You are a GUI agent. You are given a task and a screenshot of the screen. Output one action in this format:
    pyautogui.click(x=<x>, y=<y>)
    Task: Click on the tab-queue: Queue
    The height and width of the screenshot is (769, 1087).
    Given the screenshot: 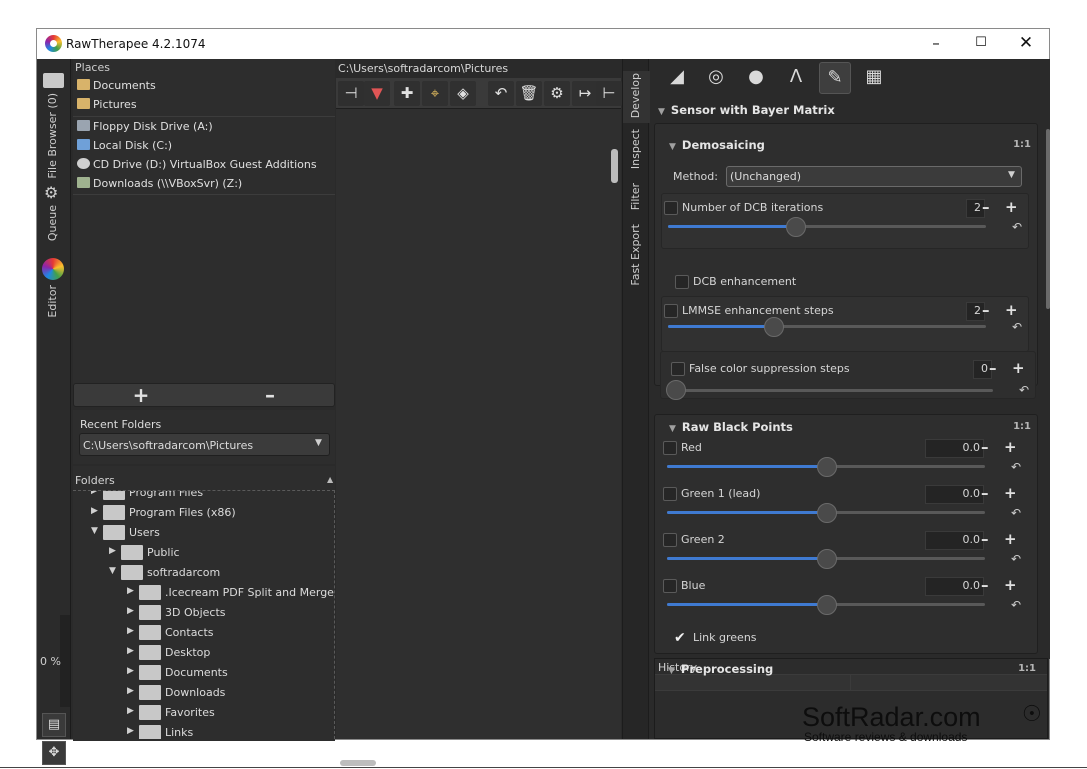 What is the action you would take?
    pyautogui.click(x=52, y=223)
    